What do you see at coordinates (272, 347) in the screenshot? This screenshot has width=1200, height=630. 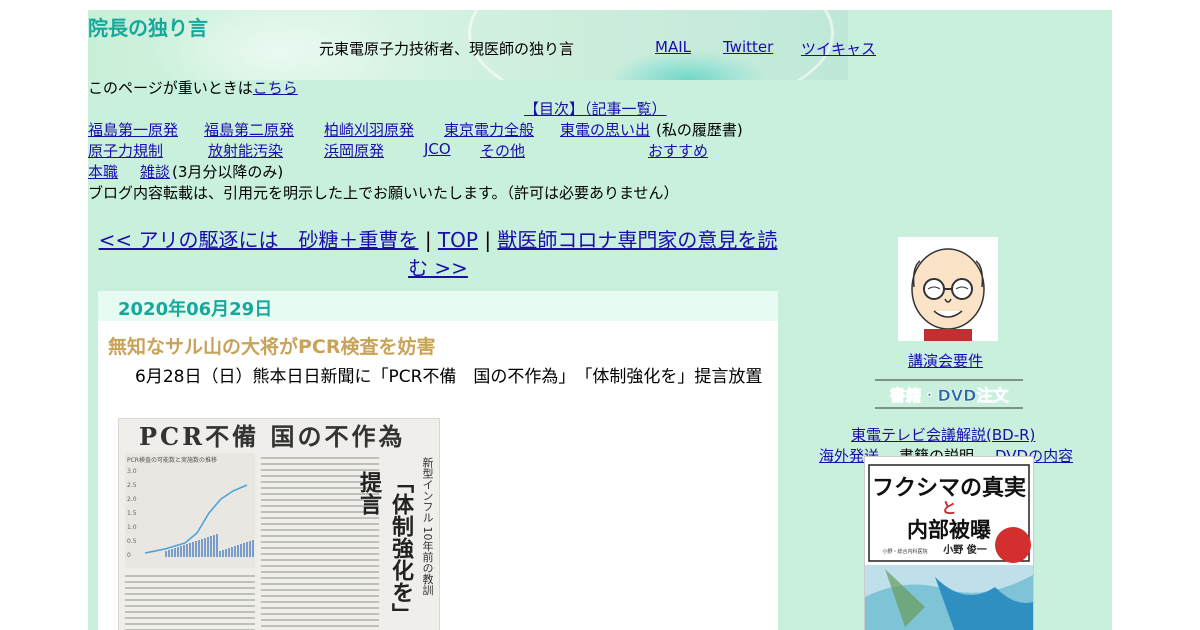 I see `post-title: 無知なサル山の大将がPCR検査を妨害` at bounding box center [272, 347].